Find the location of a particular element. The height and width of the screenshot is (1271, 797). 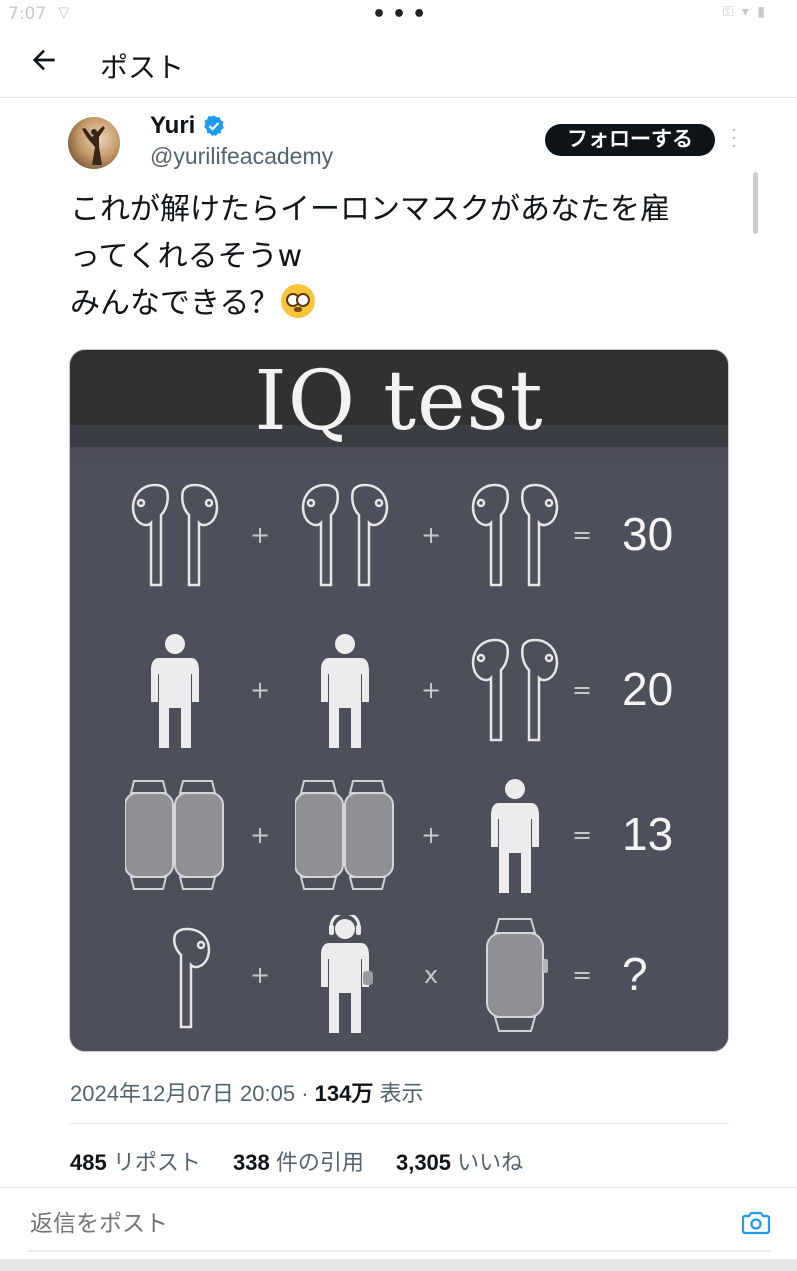

scrollbar is located at coordinates (755, 203).